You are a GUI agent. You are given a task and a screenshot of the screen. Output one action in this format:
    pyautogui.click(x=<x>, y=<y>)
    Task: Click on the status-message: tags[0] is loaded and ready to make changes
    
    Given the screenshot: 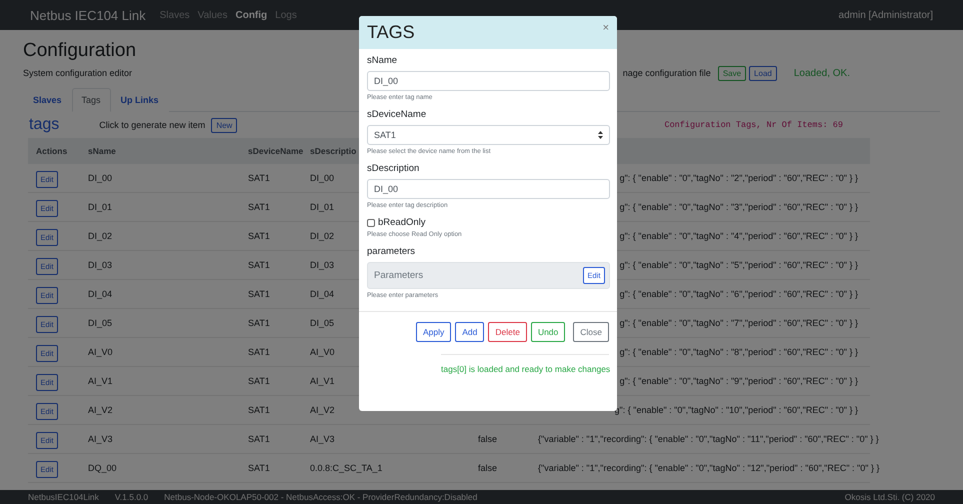 What is the action you would take?
    pyautogui.click(x=525, y=364)
    